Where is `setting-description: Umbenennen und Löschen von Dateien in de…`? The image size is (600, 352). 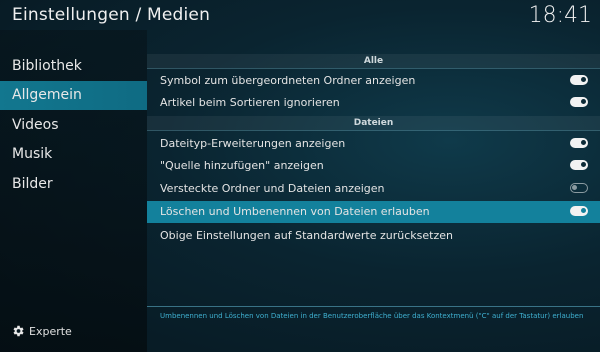
setting-description: Umbenennen und Löschen von Dateien in de… is located at coordinates (372, 316).